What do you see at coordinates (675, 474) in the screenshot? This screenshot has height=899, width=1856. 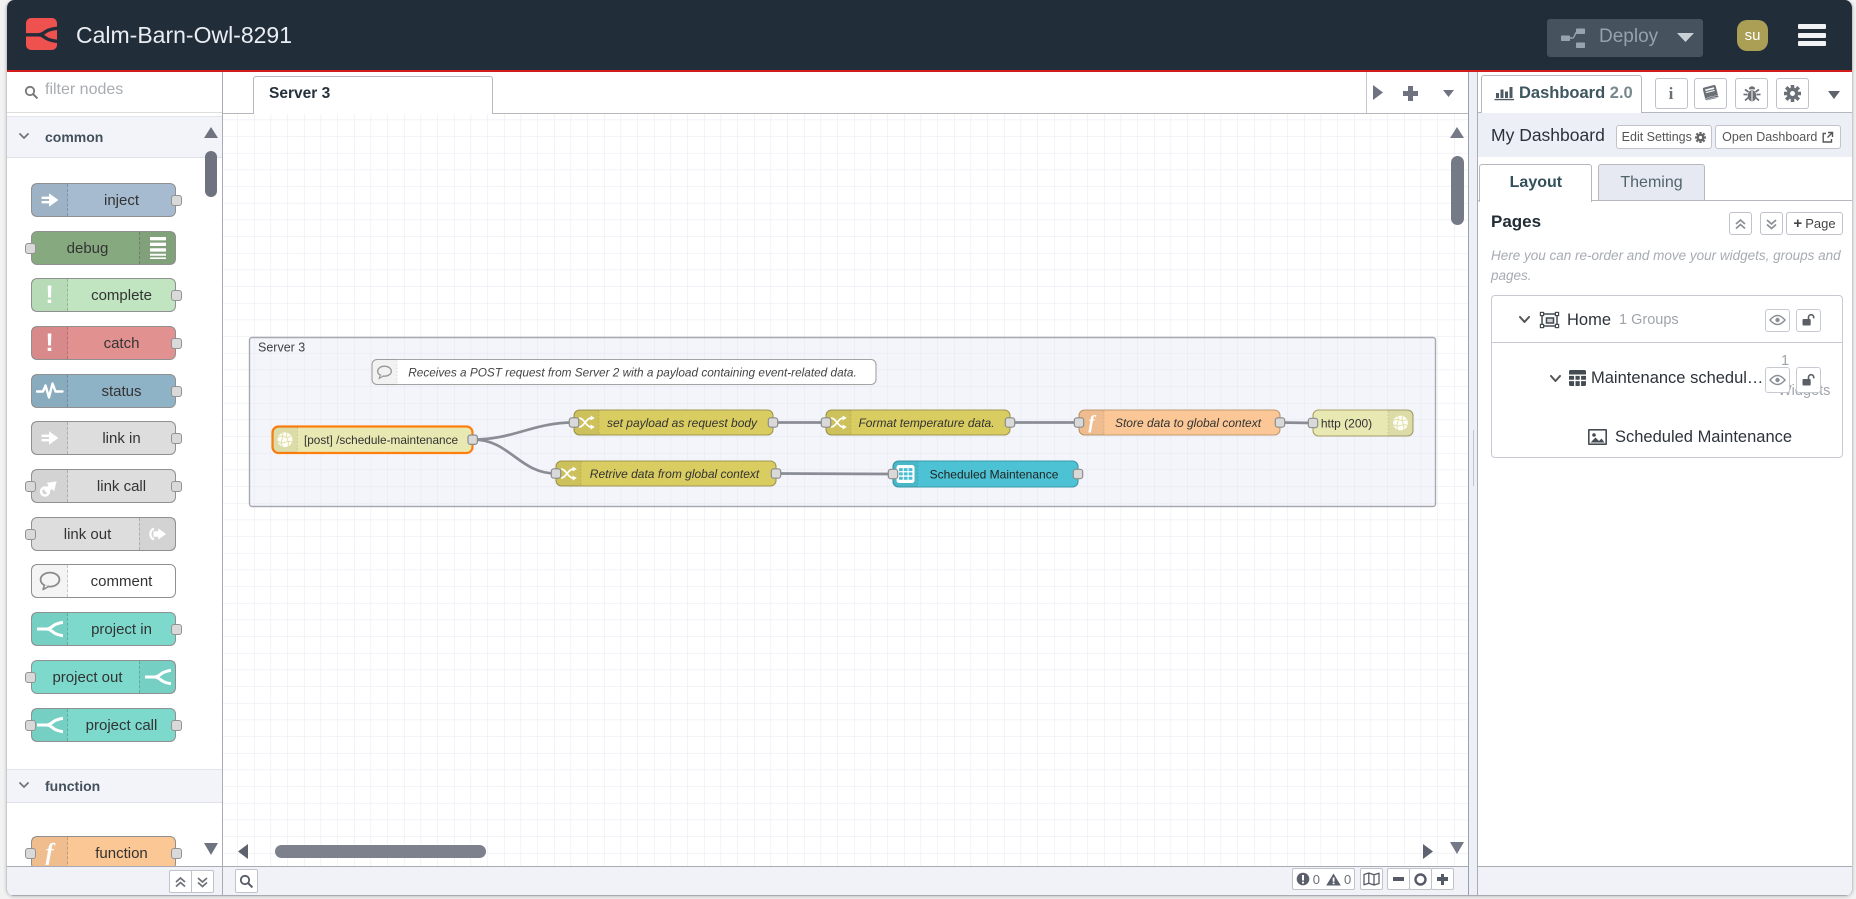 I see `svg-text:Retrive data from global conte: Retrive data from global context` at bounding box center [675, 474].